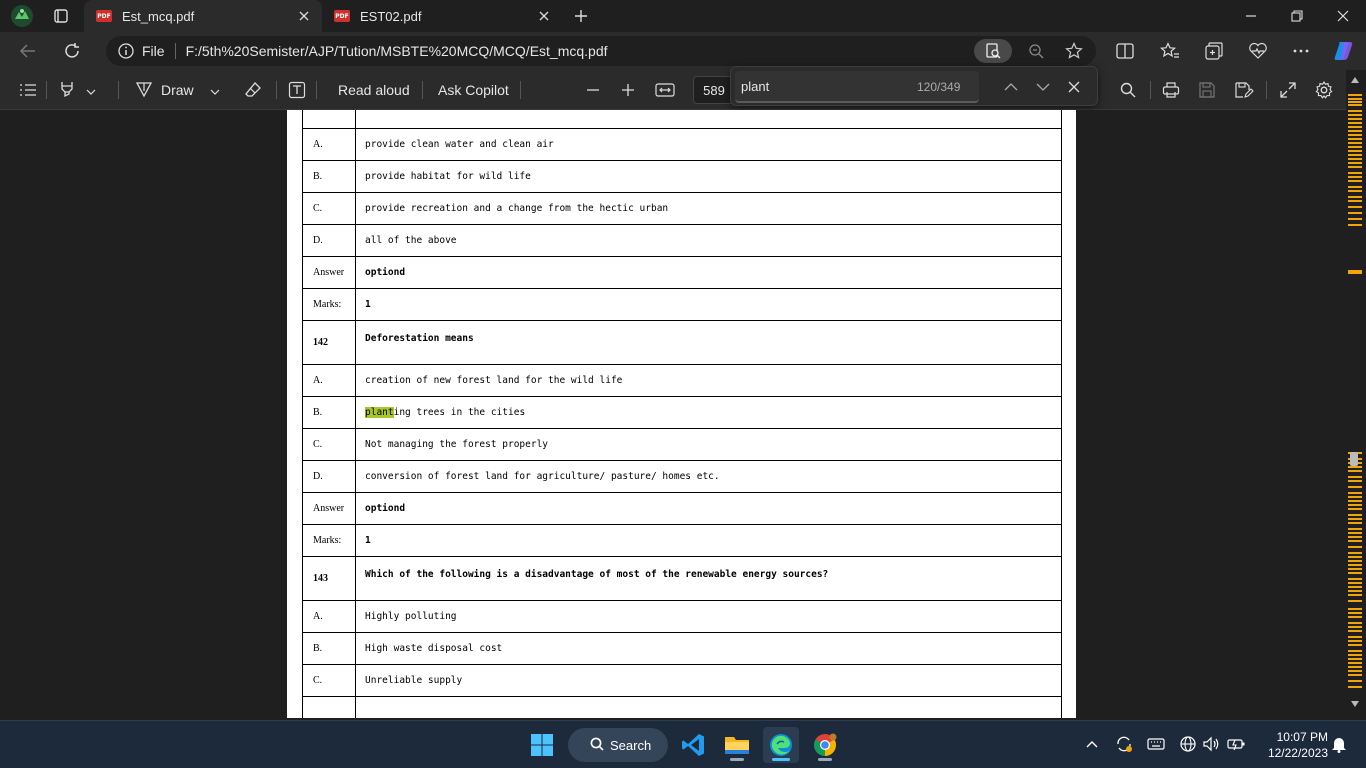  What do you see at coordinates (693, 745) in the screenshot?
I see `vscode-icon` at bounding box center [693, 745].